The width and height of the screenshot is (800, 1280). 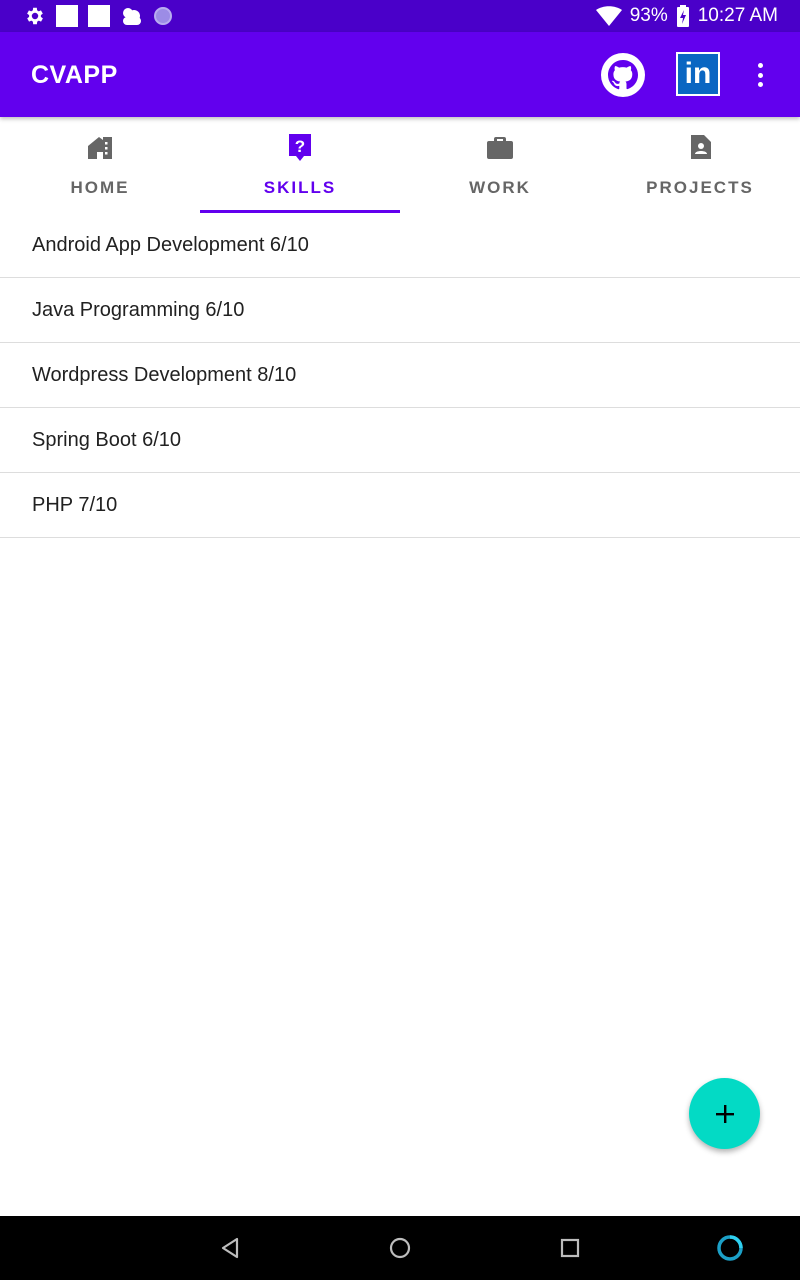 What do you see at coordinates (300, 187) in the screenshot?
I see `tab-label: SKILLS` at bounding box center [300, 187].